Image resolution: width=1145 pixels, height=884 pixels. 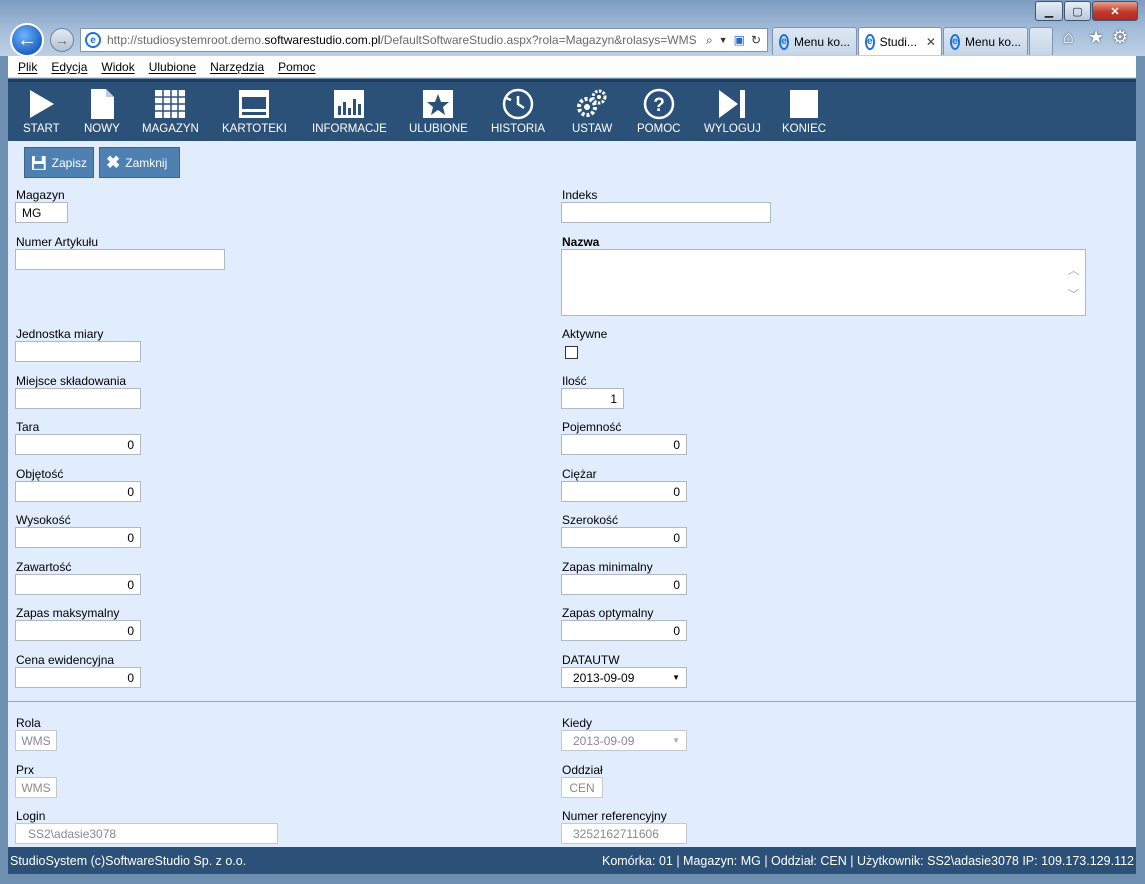 I want to click on indeks-field, so click(x=666, y=212).